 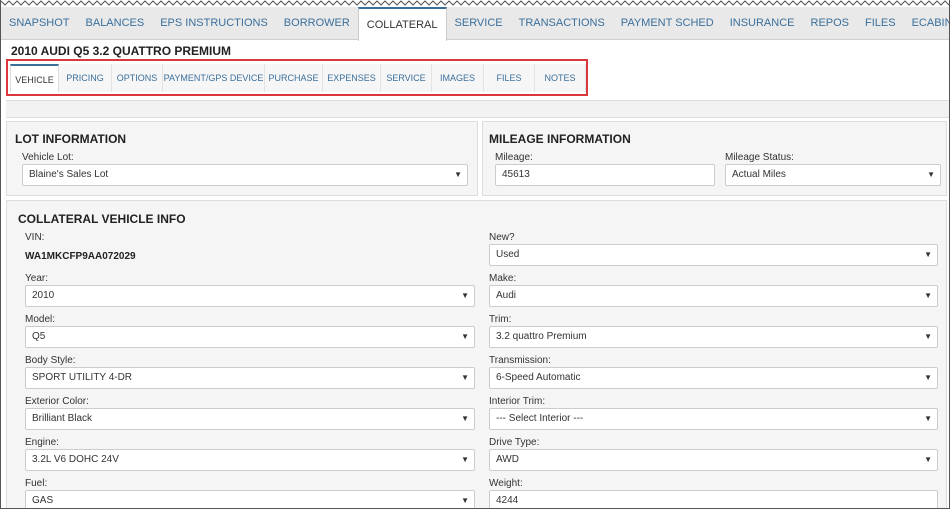 What do you see at coordinates (317, 23) in the screenshot?
I see `tab-borrower: BORROWER` at bounding box center [317, 23].